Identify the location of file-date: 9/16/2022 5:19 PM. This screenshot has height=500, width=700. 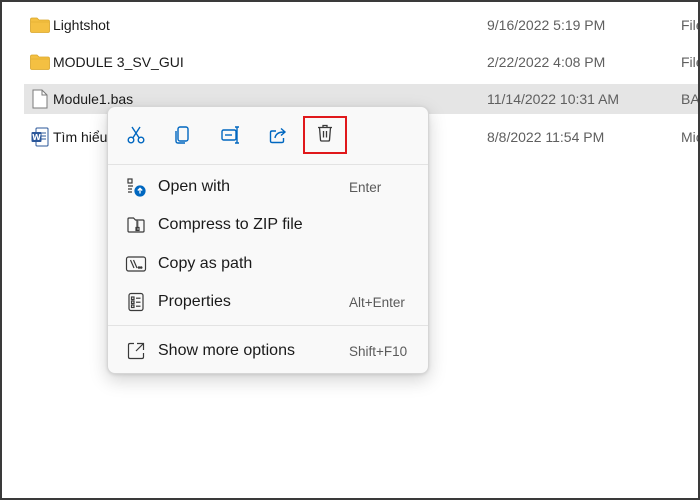
(546, 25).